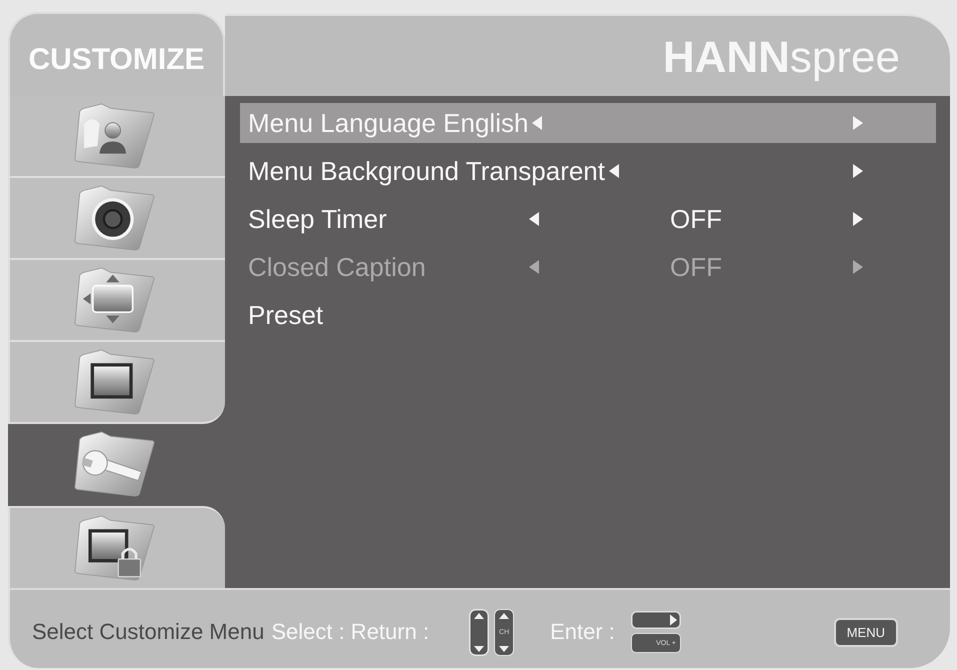 This screenshot has width=957, height=670. Describe the element at coordinates (479, 632) in the screenshot. I see `up-down-key-icon` at that location.